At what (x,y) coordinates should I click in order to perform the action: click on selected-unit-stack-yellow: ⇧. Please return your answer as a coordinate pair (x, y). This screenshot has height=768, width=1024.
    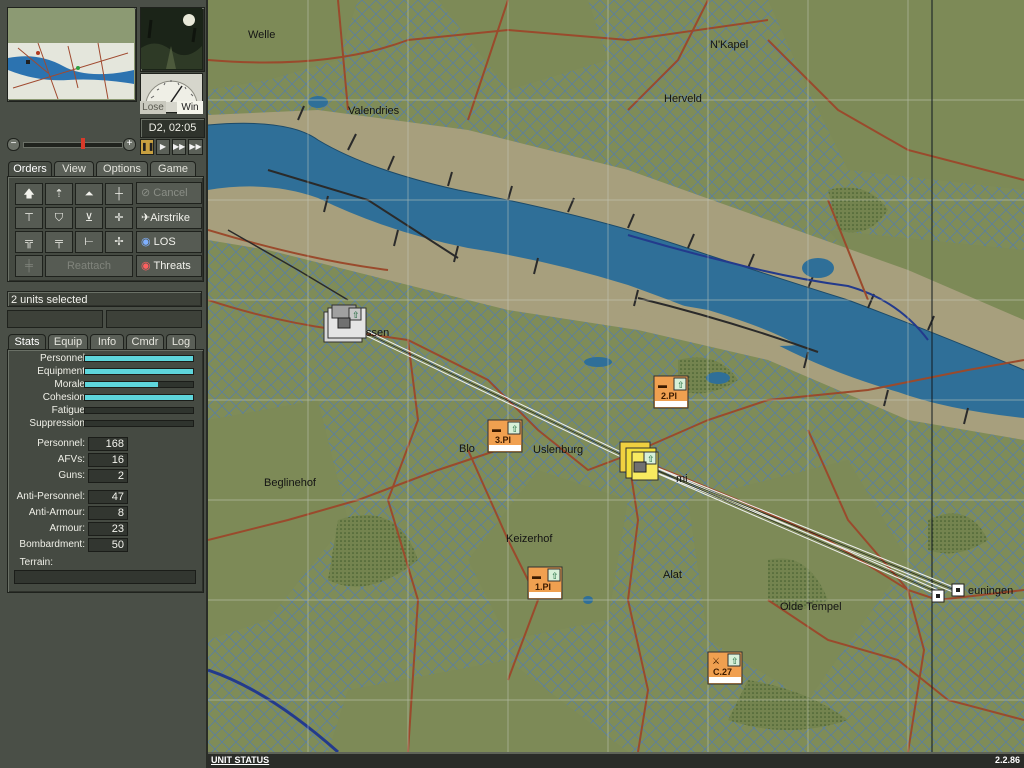
    Looking at the image, I should click on (639, 461).